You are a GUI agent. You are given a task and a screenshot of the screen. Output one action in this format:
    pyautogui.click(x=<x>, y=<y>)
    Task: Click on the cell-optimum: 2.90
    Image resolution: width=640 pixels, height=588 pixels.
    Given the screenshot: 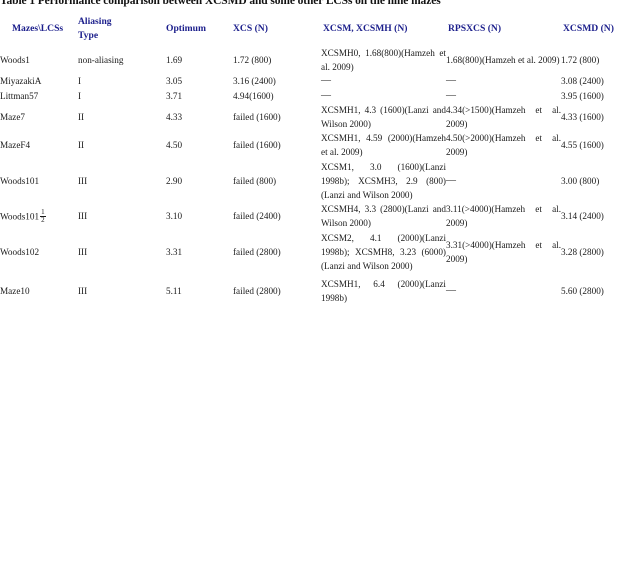 What is the action you would take?
    pyautogui.click(x=174, y=180)
    